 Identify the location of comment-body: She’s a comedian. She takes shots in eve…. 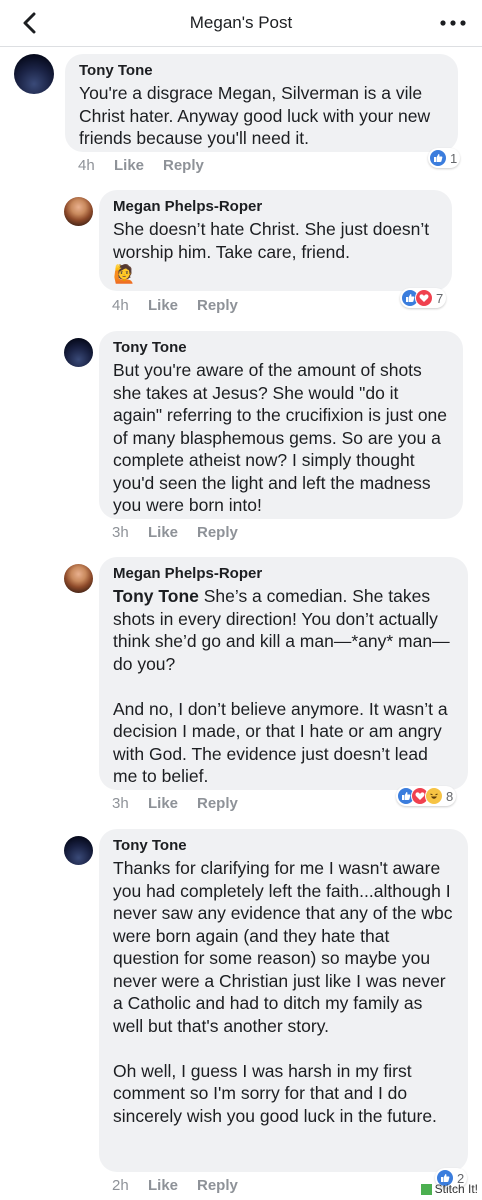
(281, 686).